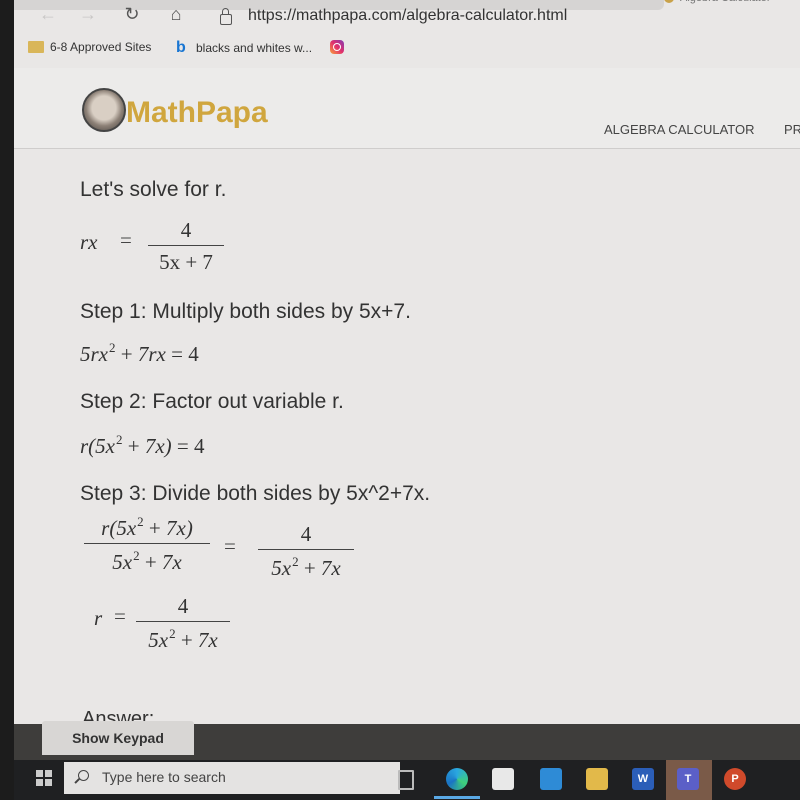 The width and height of the screenshot is (800, 800). Describe the element at coordinates (197, 113) in the screenshot. I see `site-logo: MathPapa` at that location.